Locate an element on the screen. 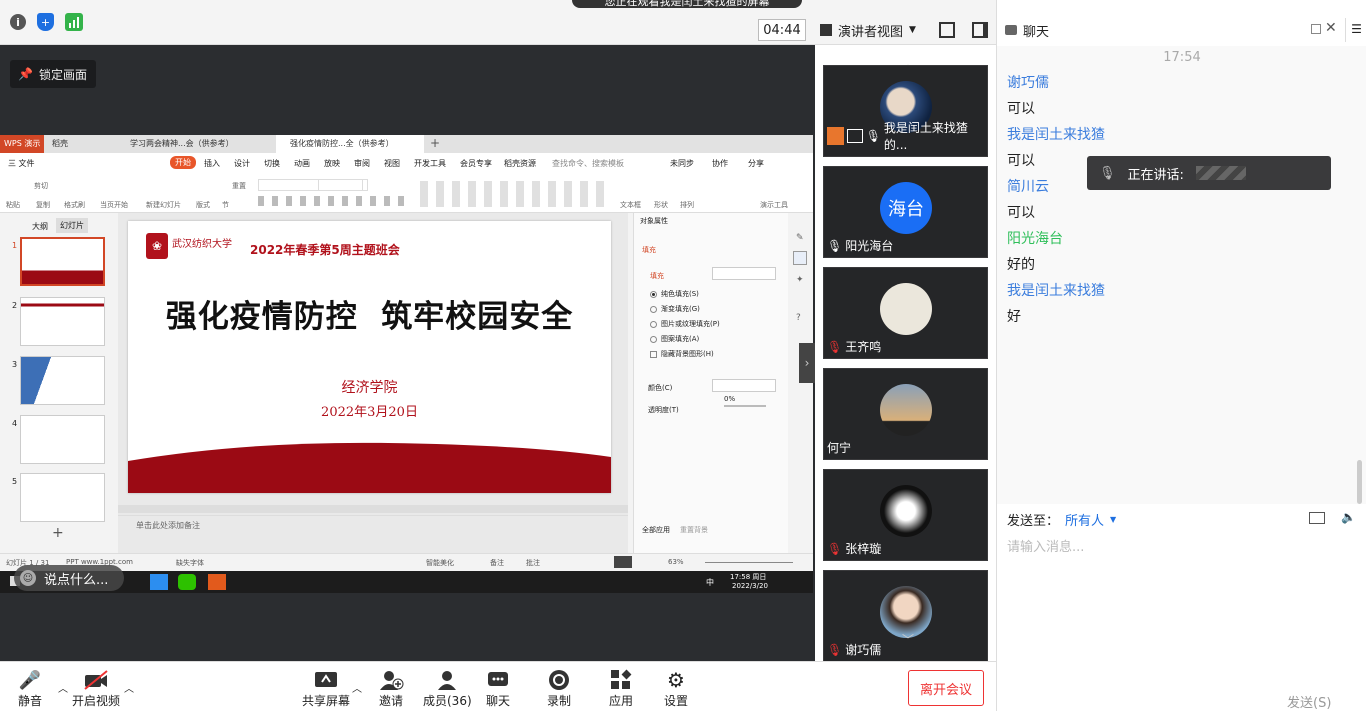 The height and width of the screenshot is (711, 1366). message-sender: 谢巧儒 is located at coordinates (1028, 82).